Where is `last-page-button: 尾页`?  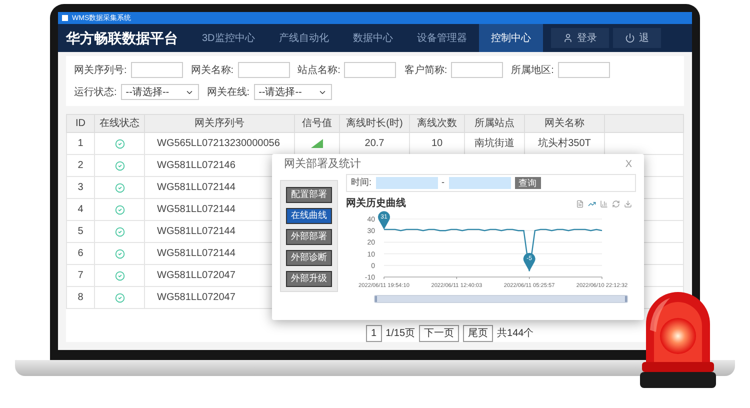 last-page-button: 尾页 is located at coordinates (478, 333).